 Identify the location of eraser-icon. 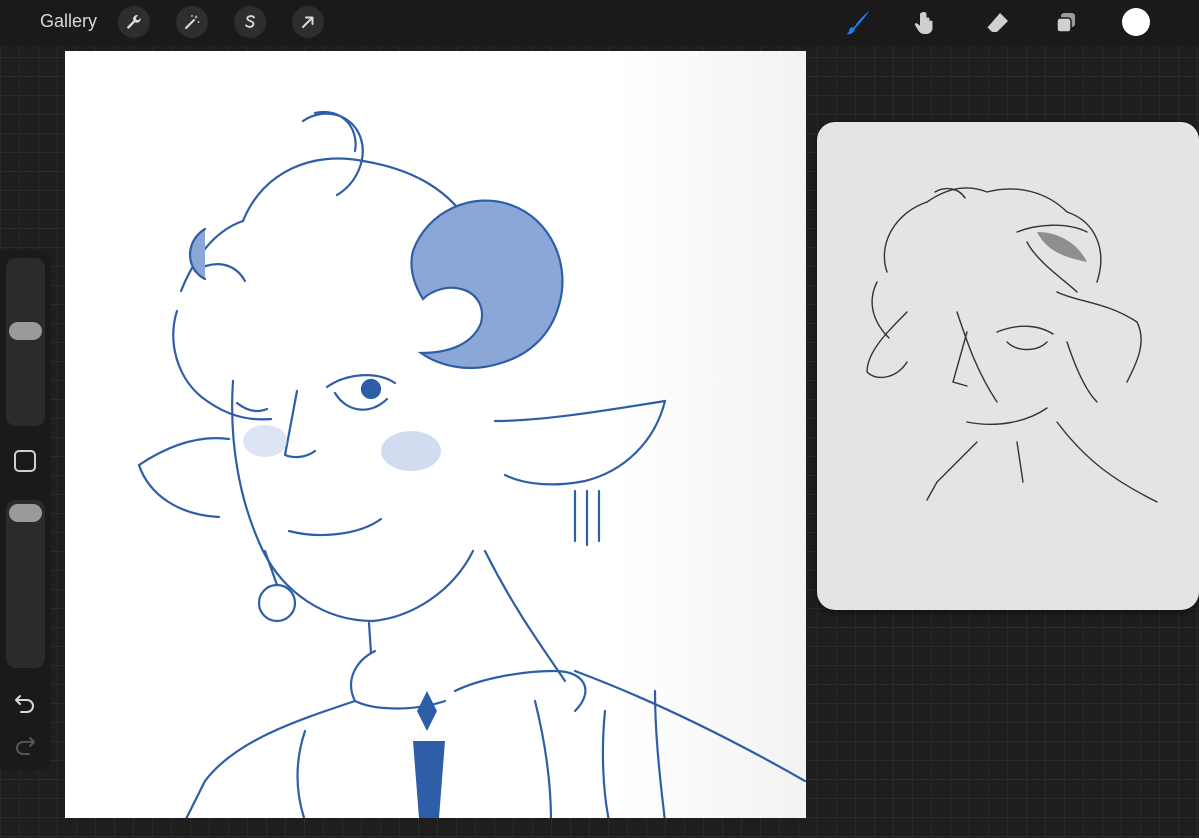
(997, 23).